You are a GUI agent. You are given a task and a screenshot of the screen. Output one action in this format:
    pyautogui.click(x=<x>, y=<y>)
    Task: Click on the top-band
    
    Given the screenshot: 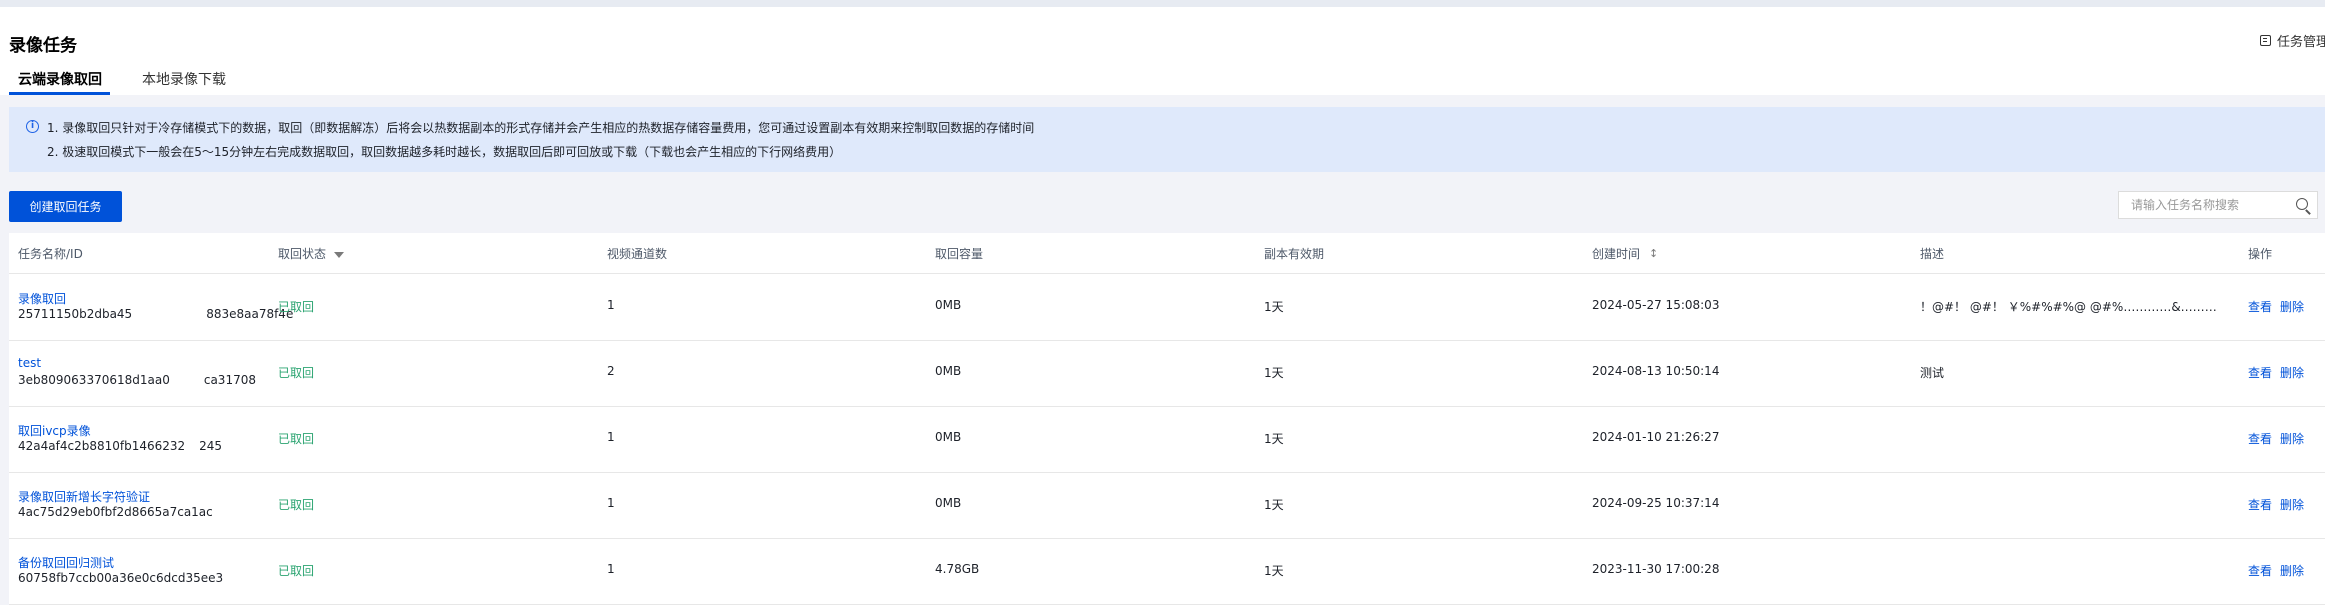 What is the action you would take?
    pyautogui.click(x=1162, y=3)
    